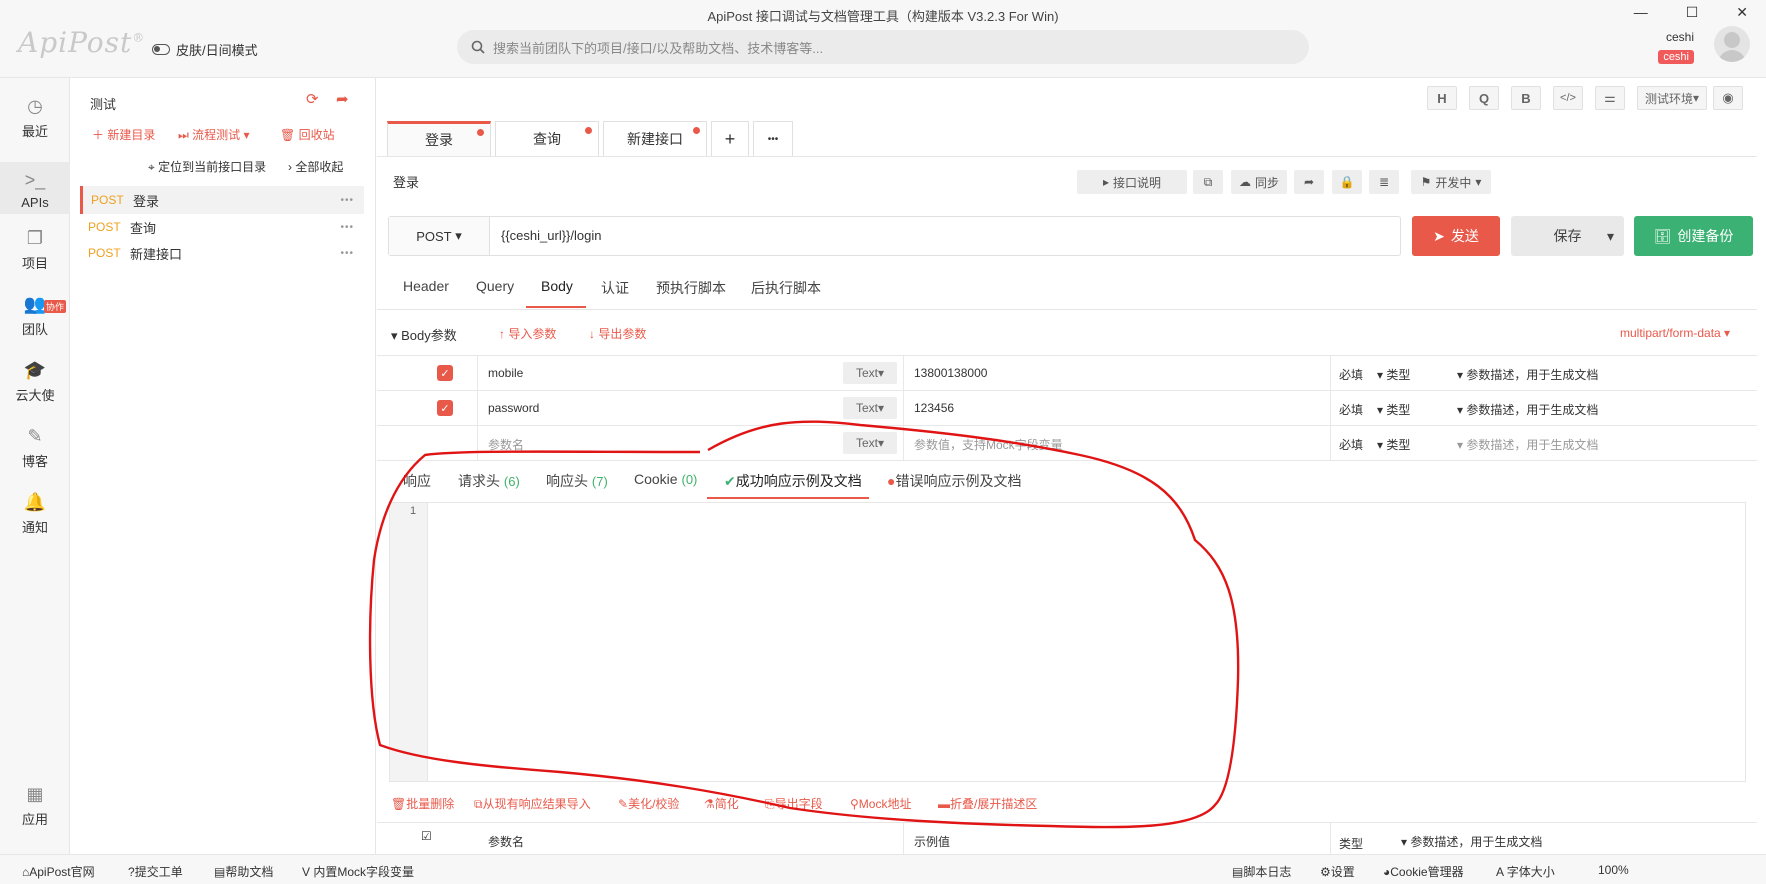 This screenshot has height=884, width=1766. I want to click on resp-tab-error-example: ●错误响应示例及文档, so click(954, 481).